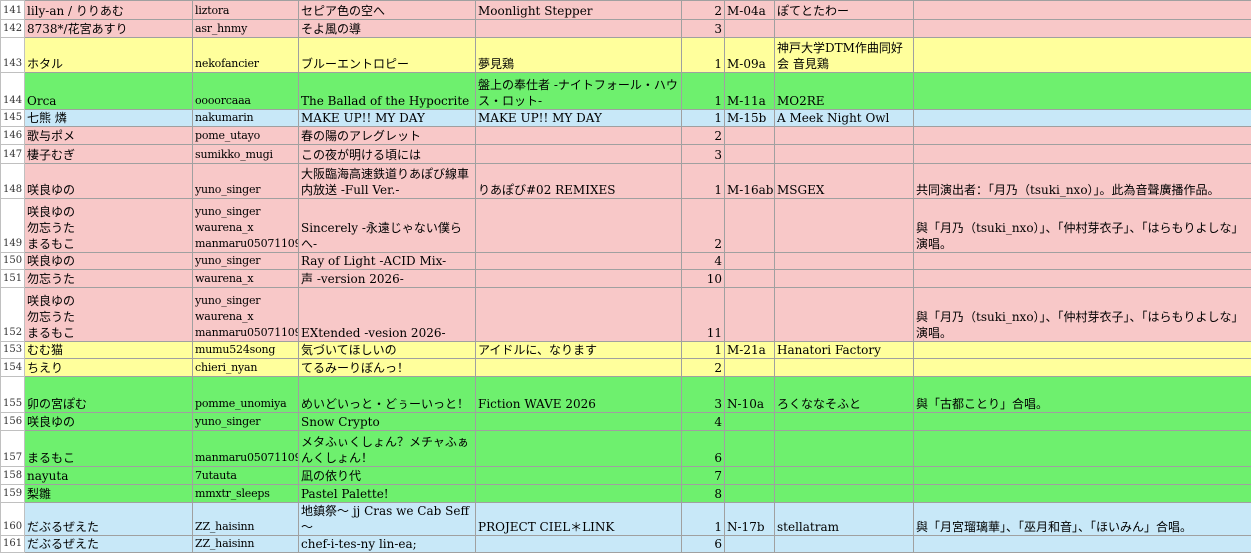 The width and height of the screenshot is (1251, 553). What do you see at coordinates (579, 350) in the screenshot?
I see `album-cell: アイドルに、なります` at bounding box center [579, 350].